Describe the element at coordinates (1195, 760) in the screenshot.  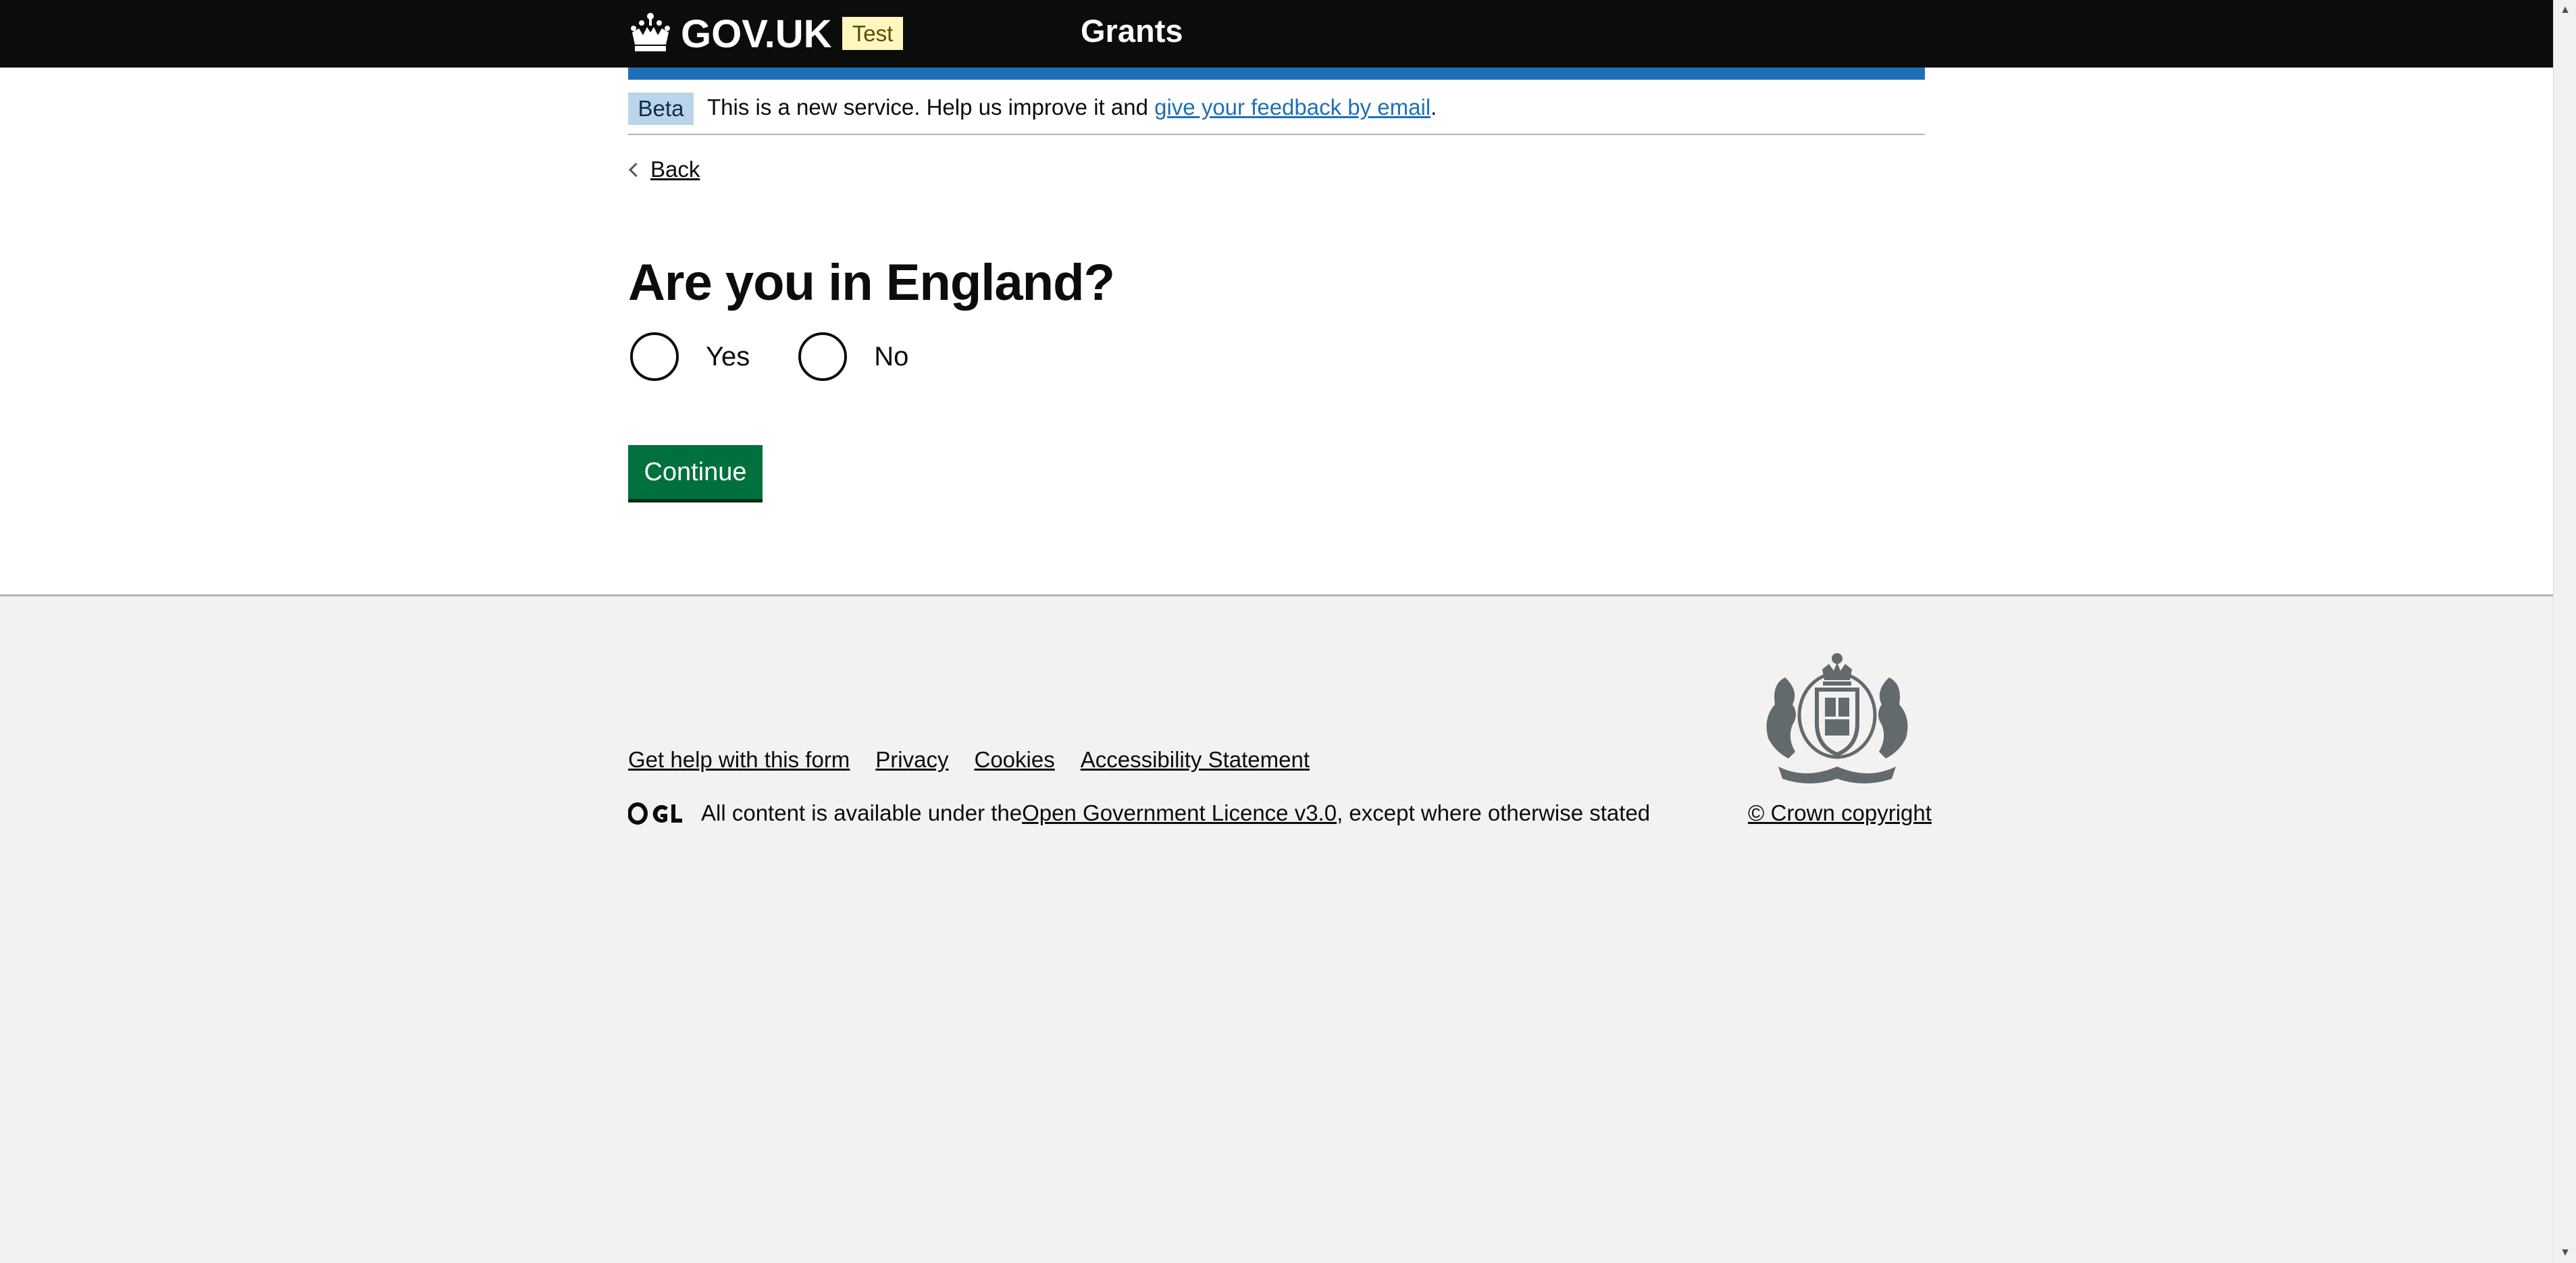
I see `footer-link-accessibility: Accessibility Statement` at that location.